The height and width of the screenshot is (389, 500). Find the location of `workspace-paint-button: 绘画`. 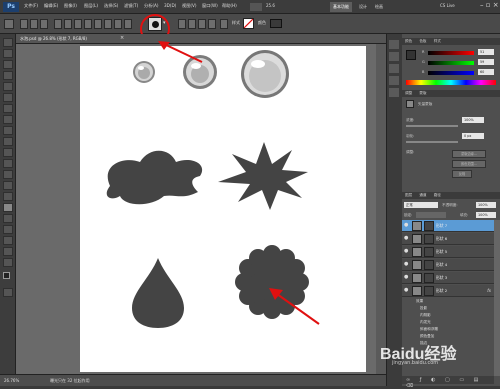

workspace-paint-button: 绘画 is located at coordinates (379, 7).